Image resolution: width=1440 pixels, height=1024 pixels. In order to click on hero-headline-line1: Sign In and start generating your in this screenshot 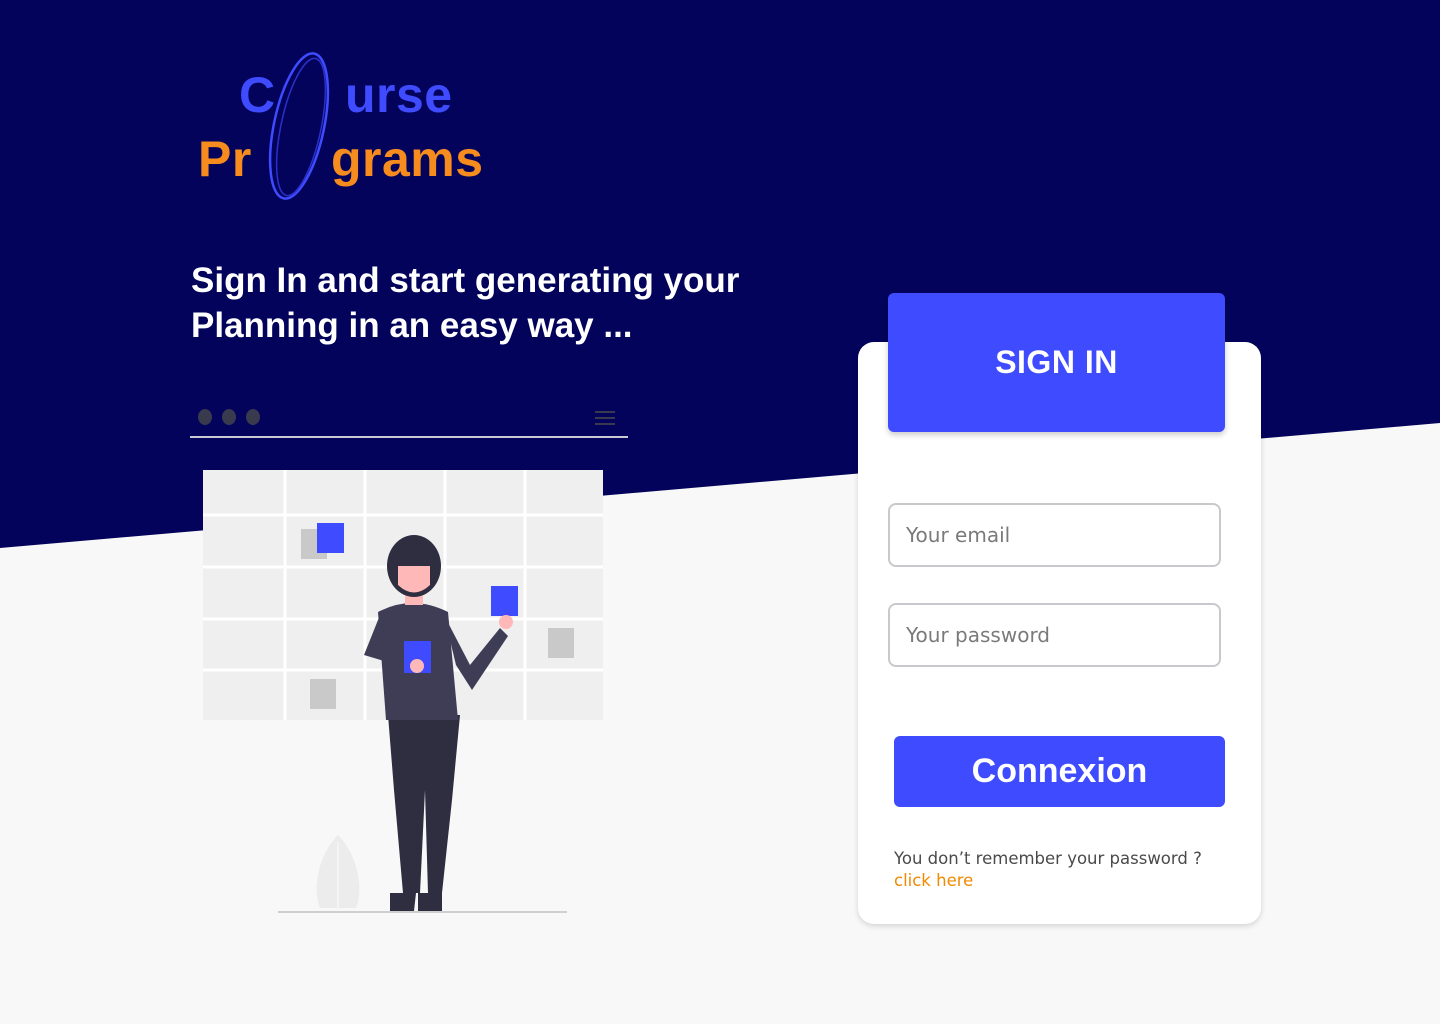, I will do `click(465, 280)`.